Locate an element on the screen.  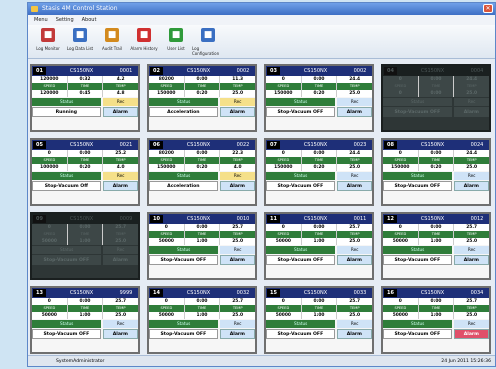
toolbar-button-1: ■ Log Data List is located at coordinates (80, 42).